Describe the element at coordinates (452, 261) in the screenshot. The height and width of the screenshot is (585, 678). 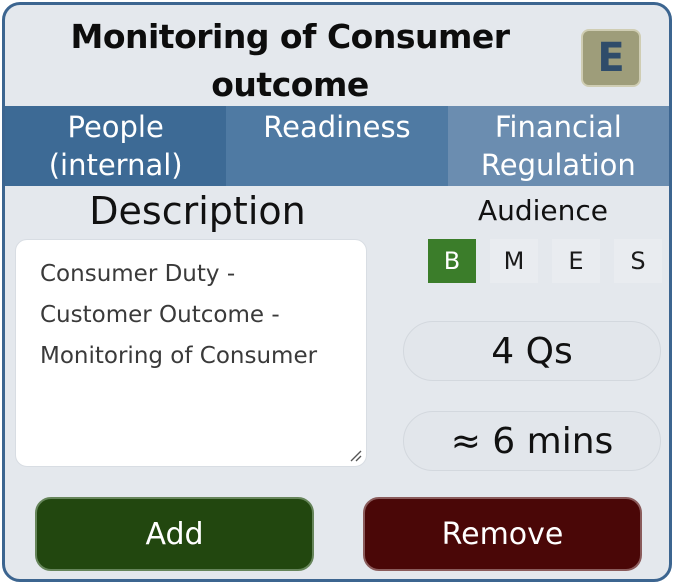
I see `audience-option-b: B` at that location.